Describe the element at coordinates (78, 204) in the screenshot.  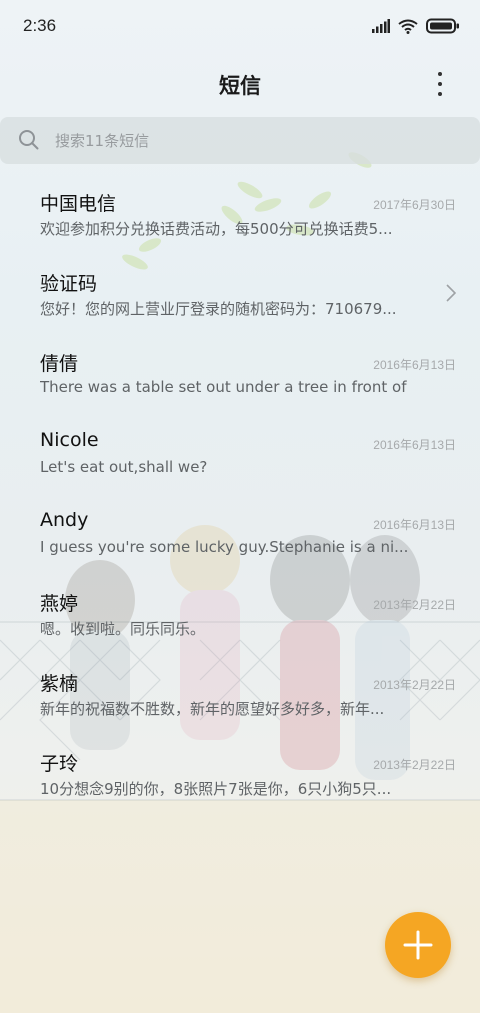
I see `message-sender: 中国电信` at that location.